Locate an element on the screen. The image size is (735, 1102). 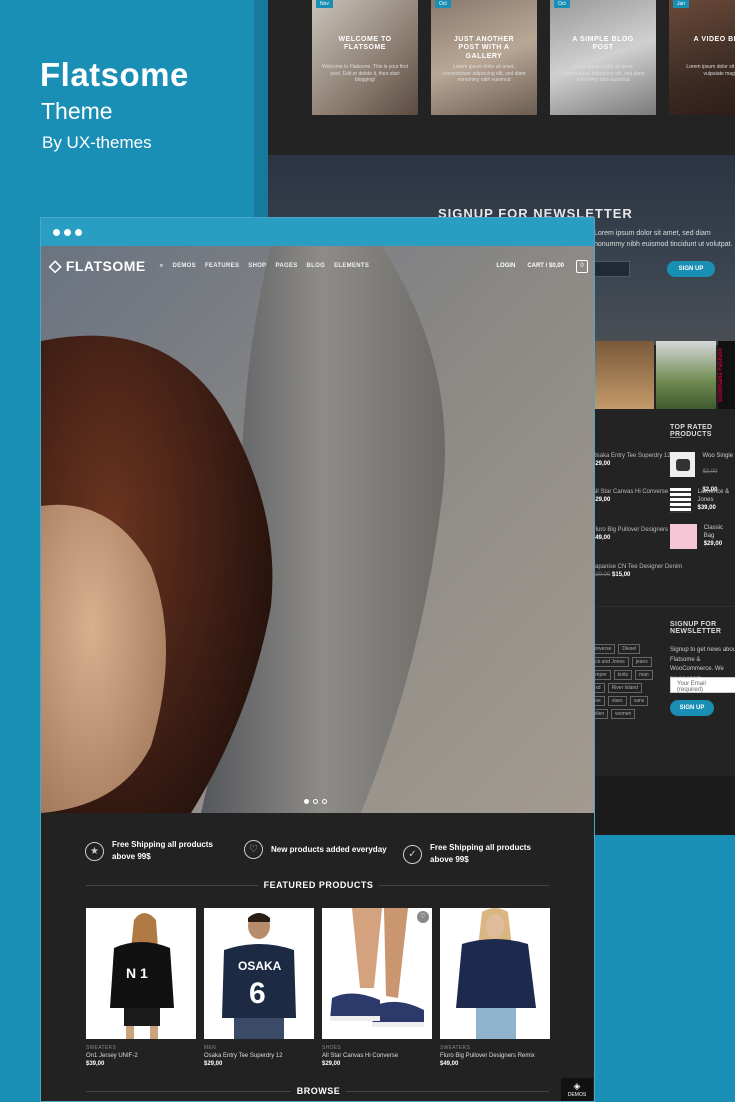
login-link: LOGIN is located at coordinates (505, 266).